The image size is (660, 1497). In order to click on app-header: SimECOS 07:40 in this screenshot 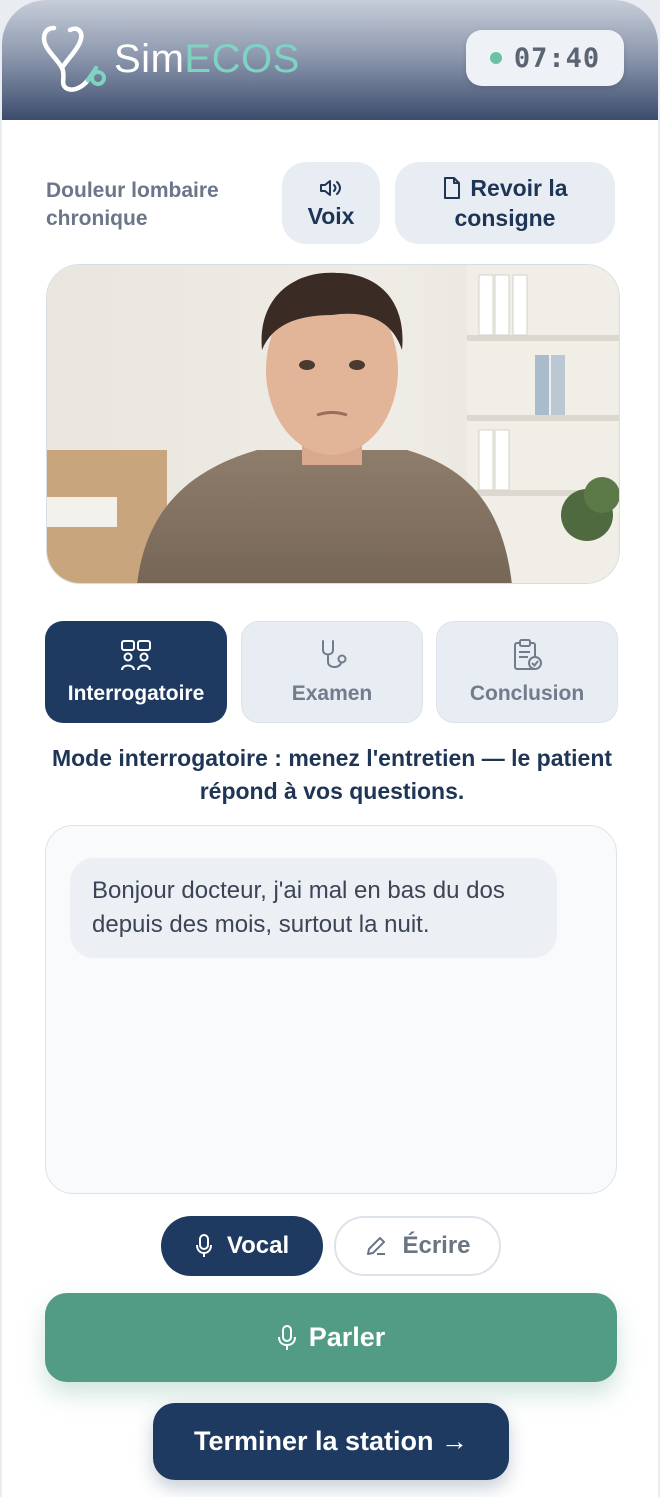, I will do `click(330, 60)`.